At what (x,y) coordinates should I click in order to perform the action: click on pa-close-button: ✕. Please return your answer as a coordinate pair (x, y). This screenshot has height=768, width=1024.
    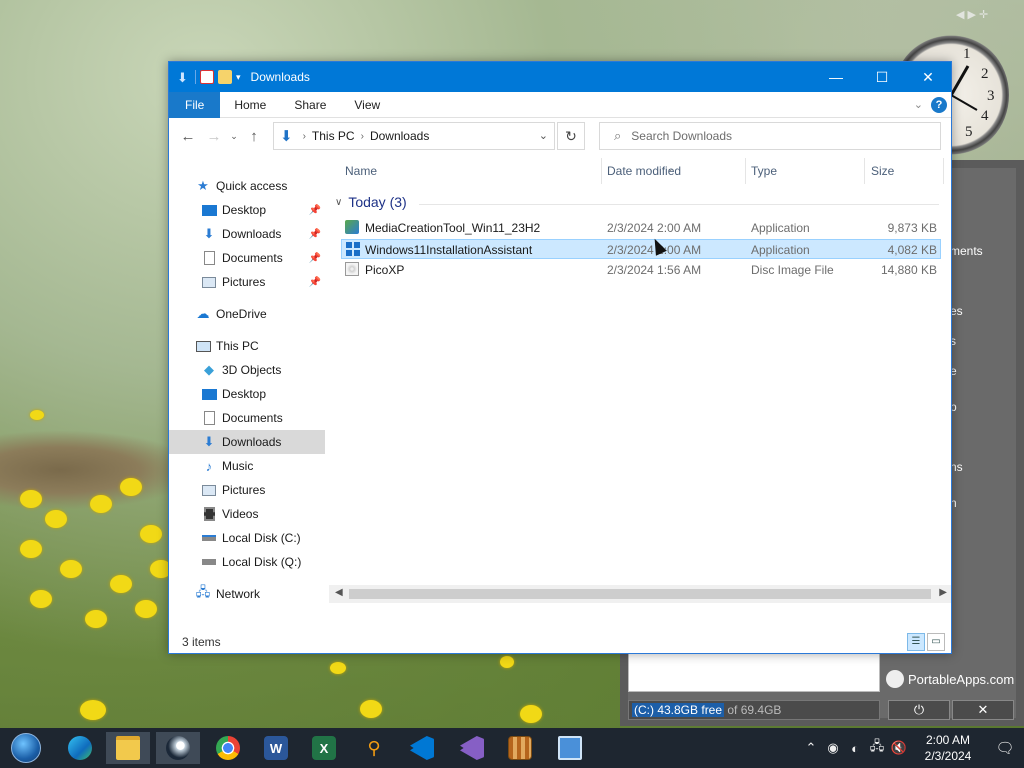
    Looking at the image, I should click on (983, 710).